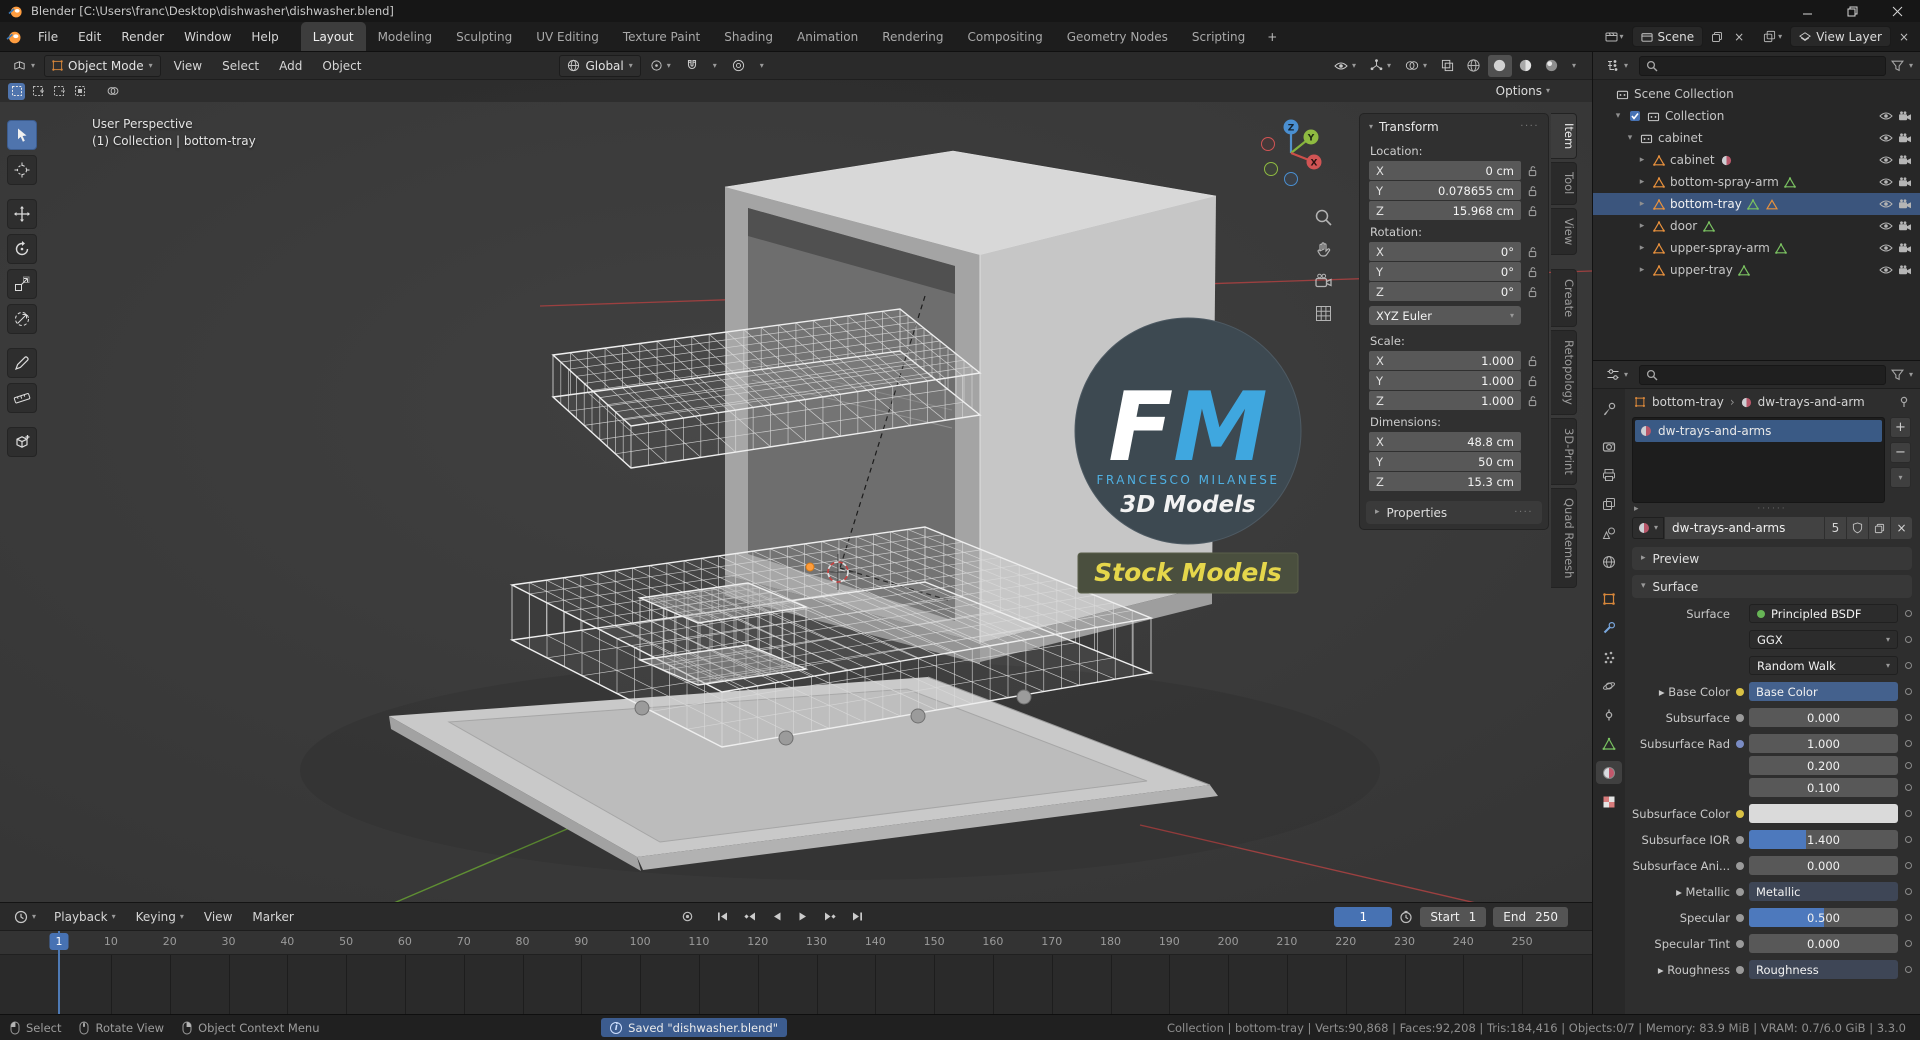 This screenshot has height=1040, width=1920. Describe the element at coordinates (1823, 787) in the screenshot. I see `prop-number-field: 0.100` at that location.